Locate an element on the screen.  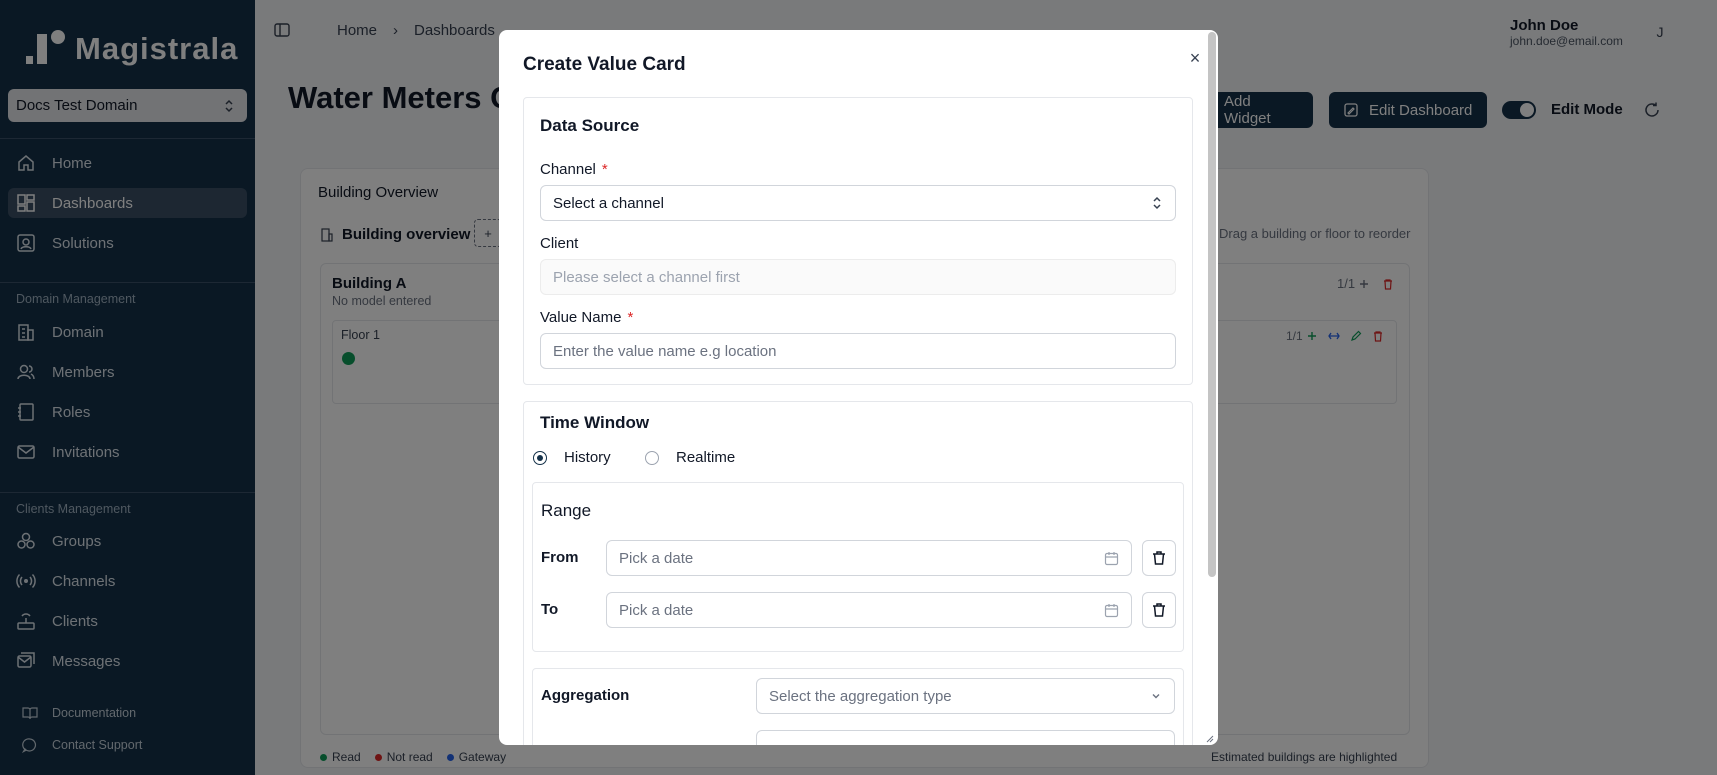
channel-select: Select a channel is located at coordinates (858, 203).